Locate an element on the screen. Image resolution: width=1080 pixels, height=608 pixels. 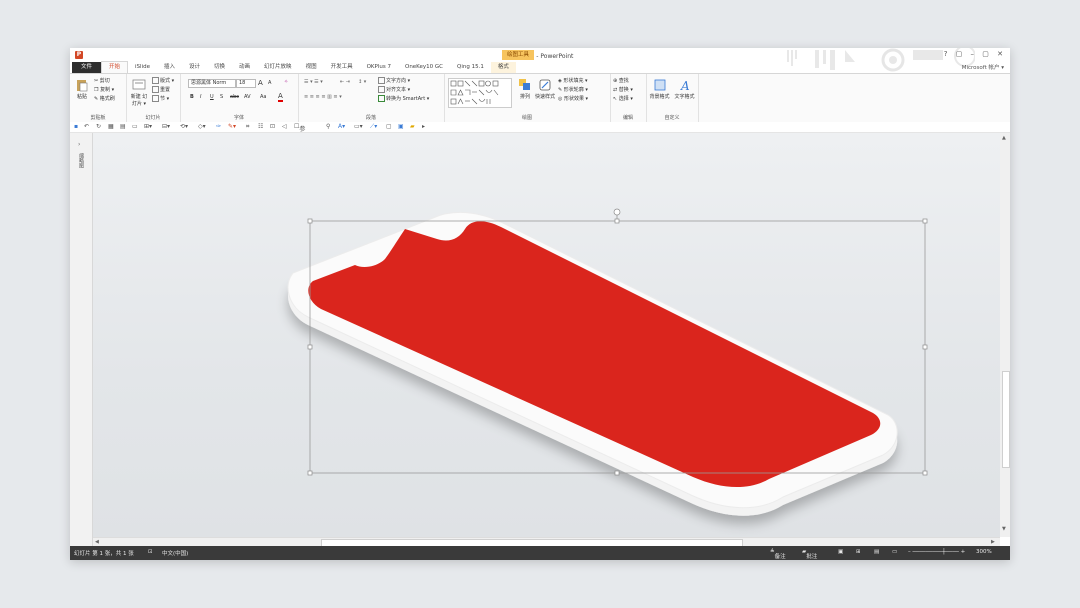
scroll-down-icon: ▼ is located at coordinates (1004, 529).